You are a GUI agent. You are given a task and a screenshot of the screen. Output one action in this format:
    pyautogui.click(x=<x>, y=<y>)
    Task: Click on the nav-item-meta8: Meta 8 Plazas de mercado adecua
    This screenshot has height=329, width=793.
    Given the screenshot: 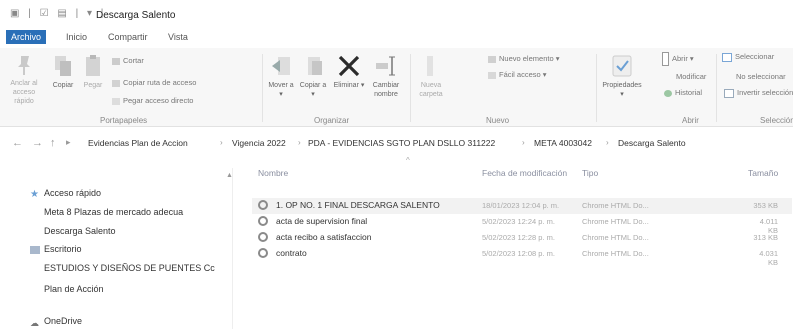 What is the action you would take?
    pyautogui.click(x=113, y=212)
    